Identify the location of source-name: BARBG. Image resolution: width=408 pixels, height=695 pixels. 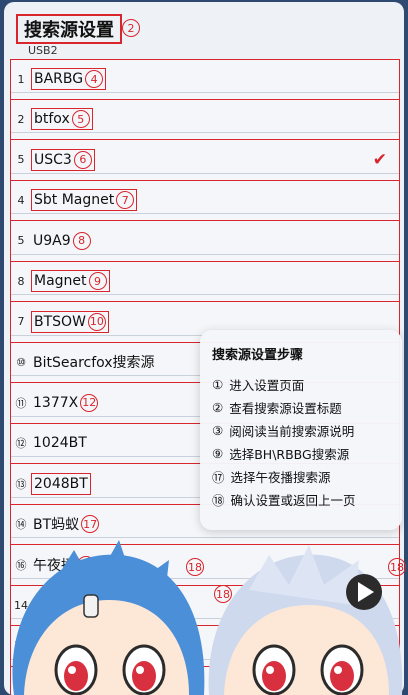
(59, 79).